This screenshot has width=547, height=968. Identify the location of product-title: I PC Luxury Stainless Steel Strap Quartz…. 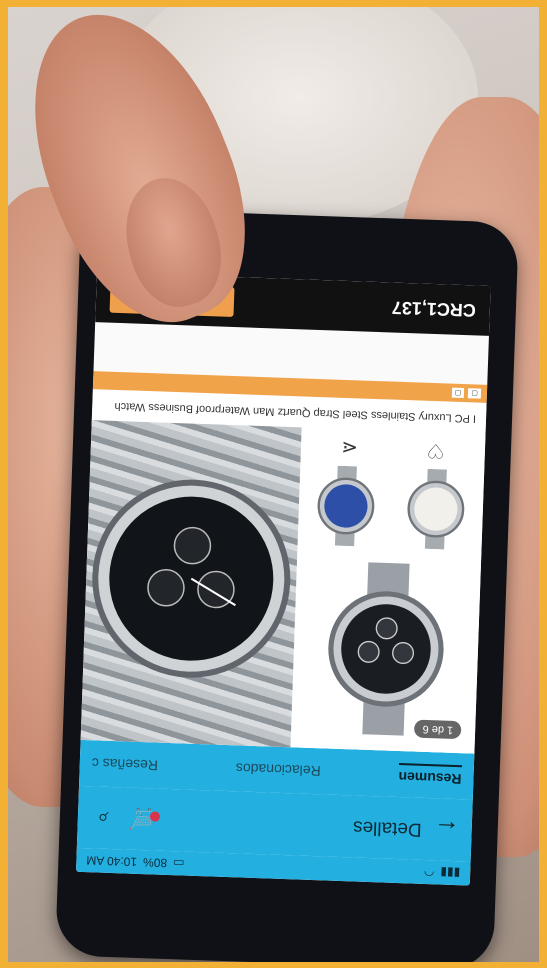
(295, 412).